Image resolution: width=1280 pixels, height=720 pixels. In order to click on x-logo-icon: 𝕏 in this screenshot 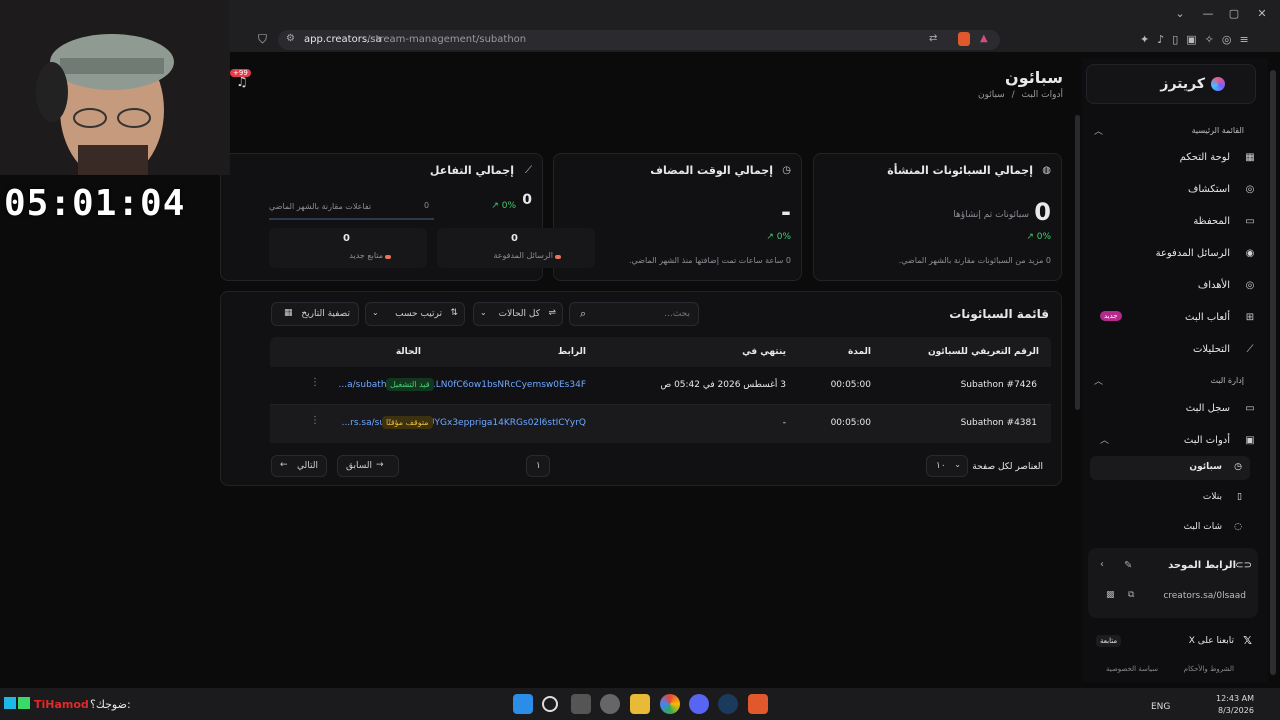, I will do `click(1247, 640)`.